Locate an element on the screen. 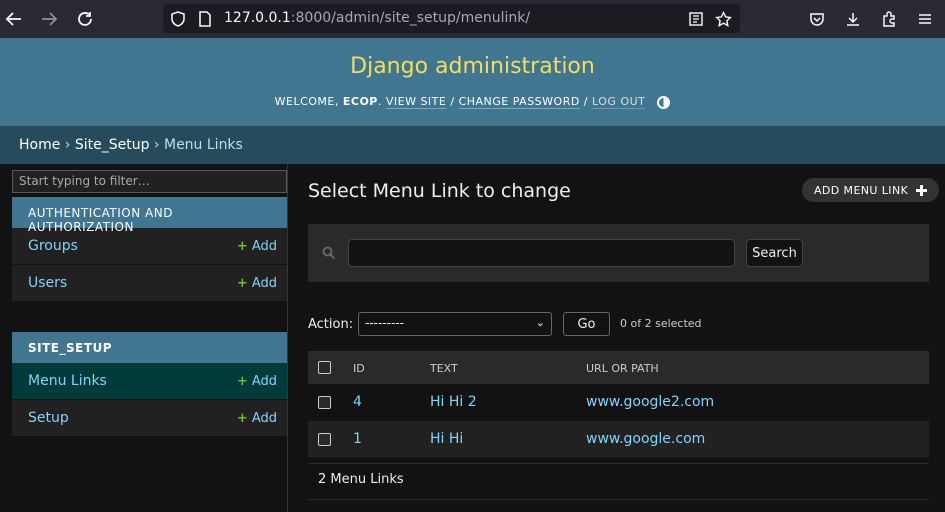  site-branding: Django administration is located at coordinates (472, 66).